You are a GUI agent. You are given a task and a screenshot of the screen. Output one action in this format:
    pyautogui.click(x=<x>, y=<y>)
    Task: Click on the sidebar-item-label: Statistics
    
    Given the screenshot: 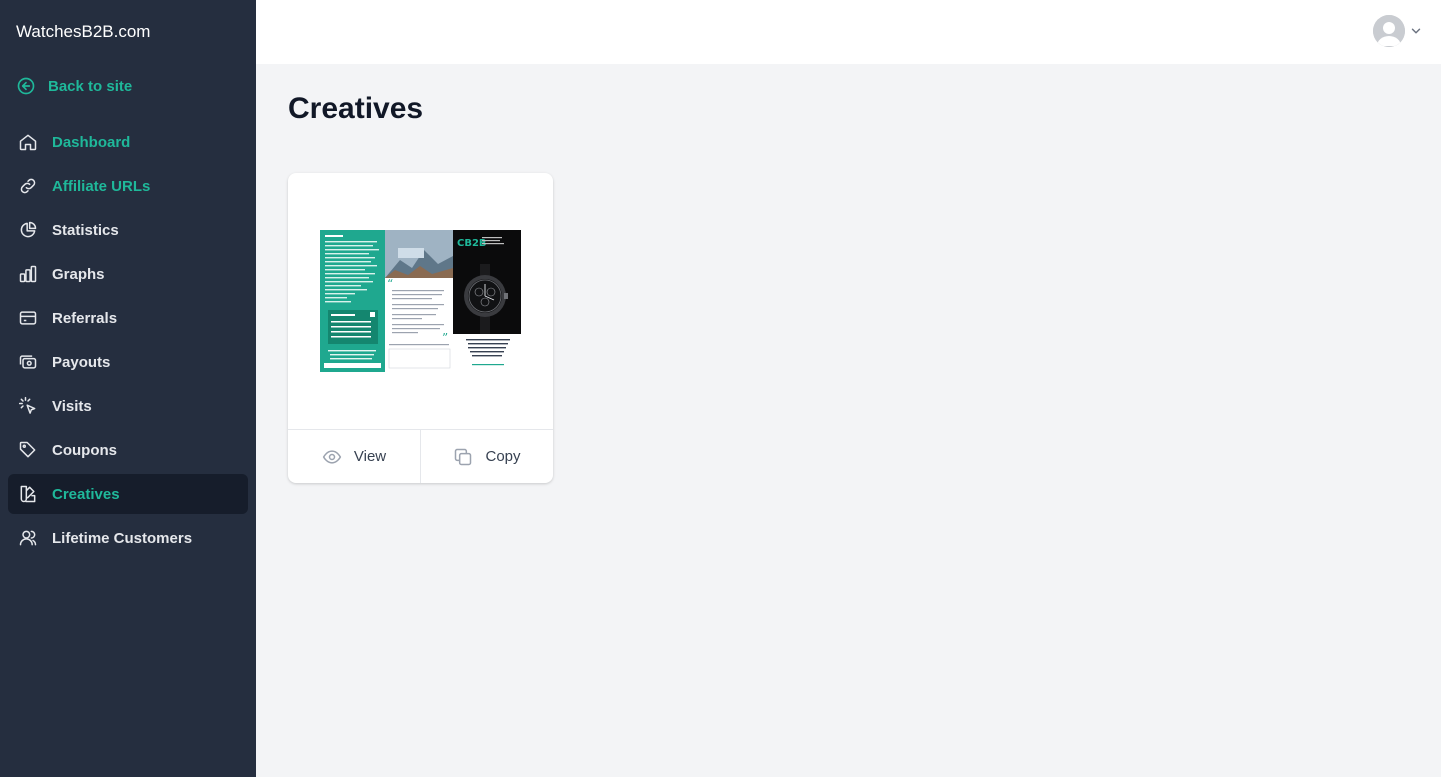 What is the action you would take?
    pyautogui.click(x=85, y=230)
    